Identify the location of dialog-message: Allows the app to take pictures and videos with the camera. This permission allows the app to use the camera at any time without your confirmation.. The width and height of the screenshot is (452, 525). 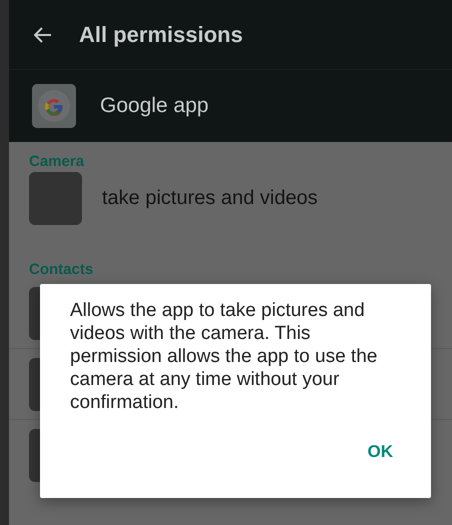
(224, 356).